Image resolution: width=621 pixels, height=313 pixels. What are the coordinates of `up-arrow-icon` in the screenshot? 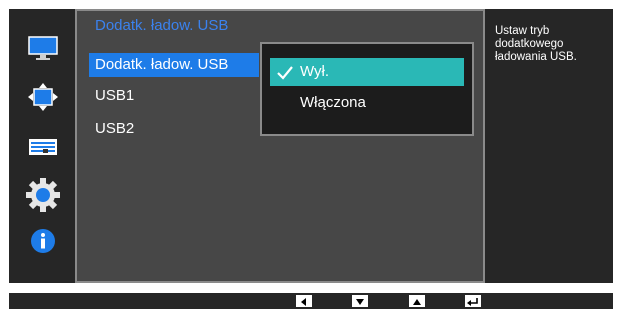 It's located at (417, 301).